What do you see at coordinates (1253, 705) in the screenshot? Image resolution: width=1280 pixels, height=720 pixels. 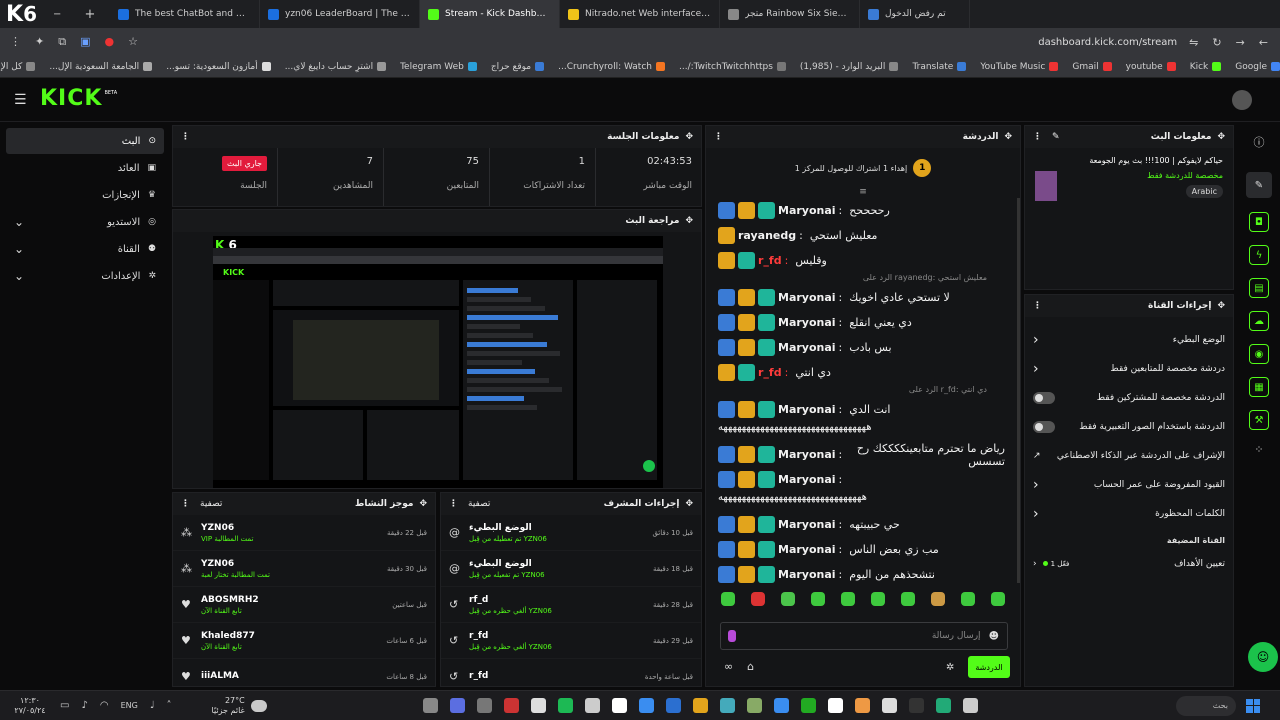 I see `windows-start-icon` at bounding box center [1253, 705].